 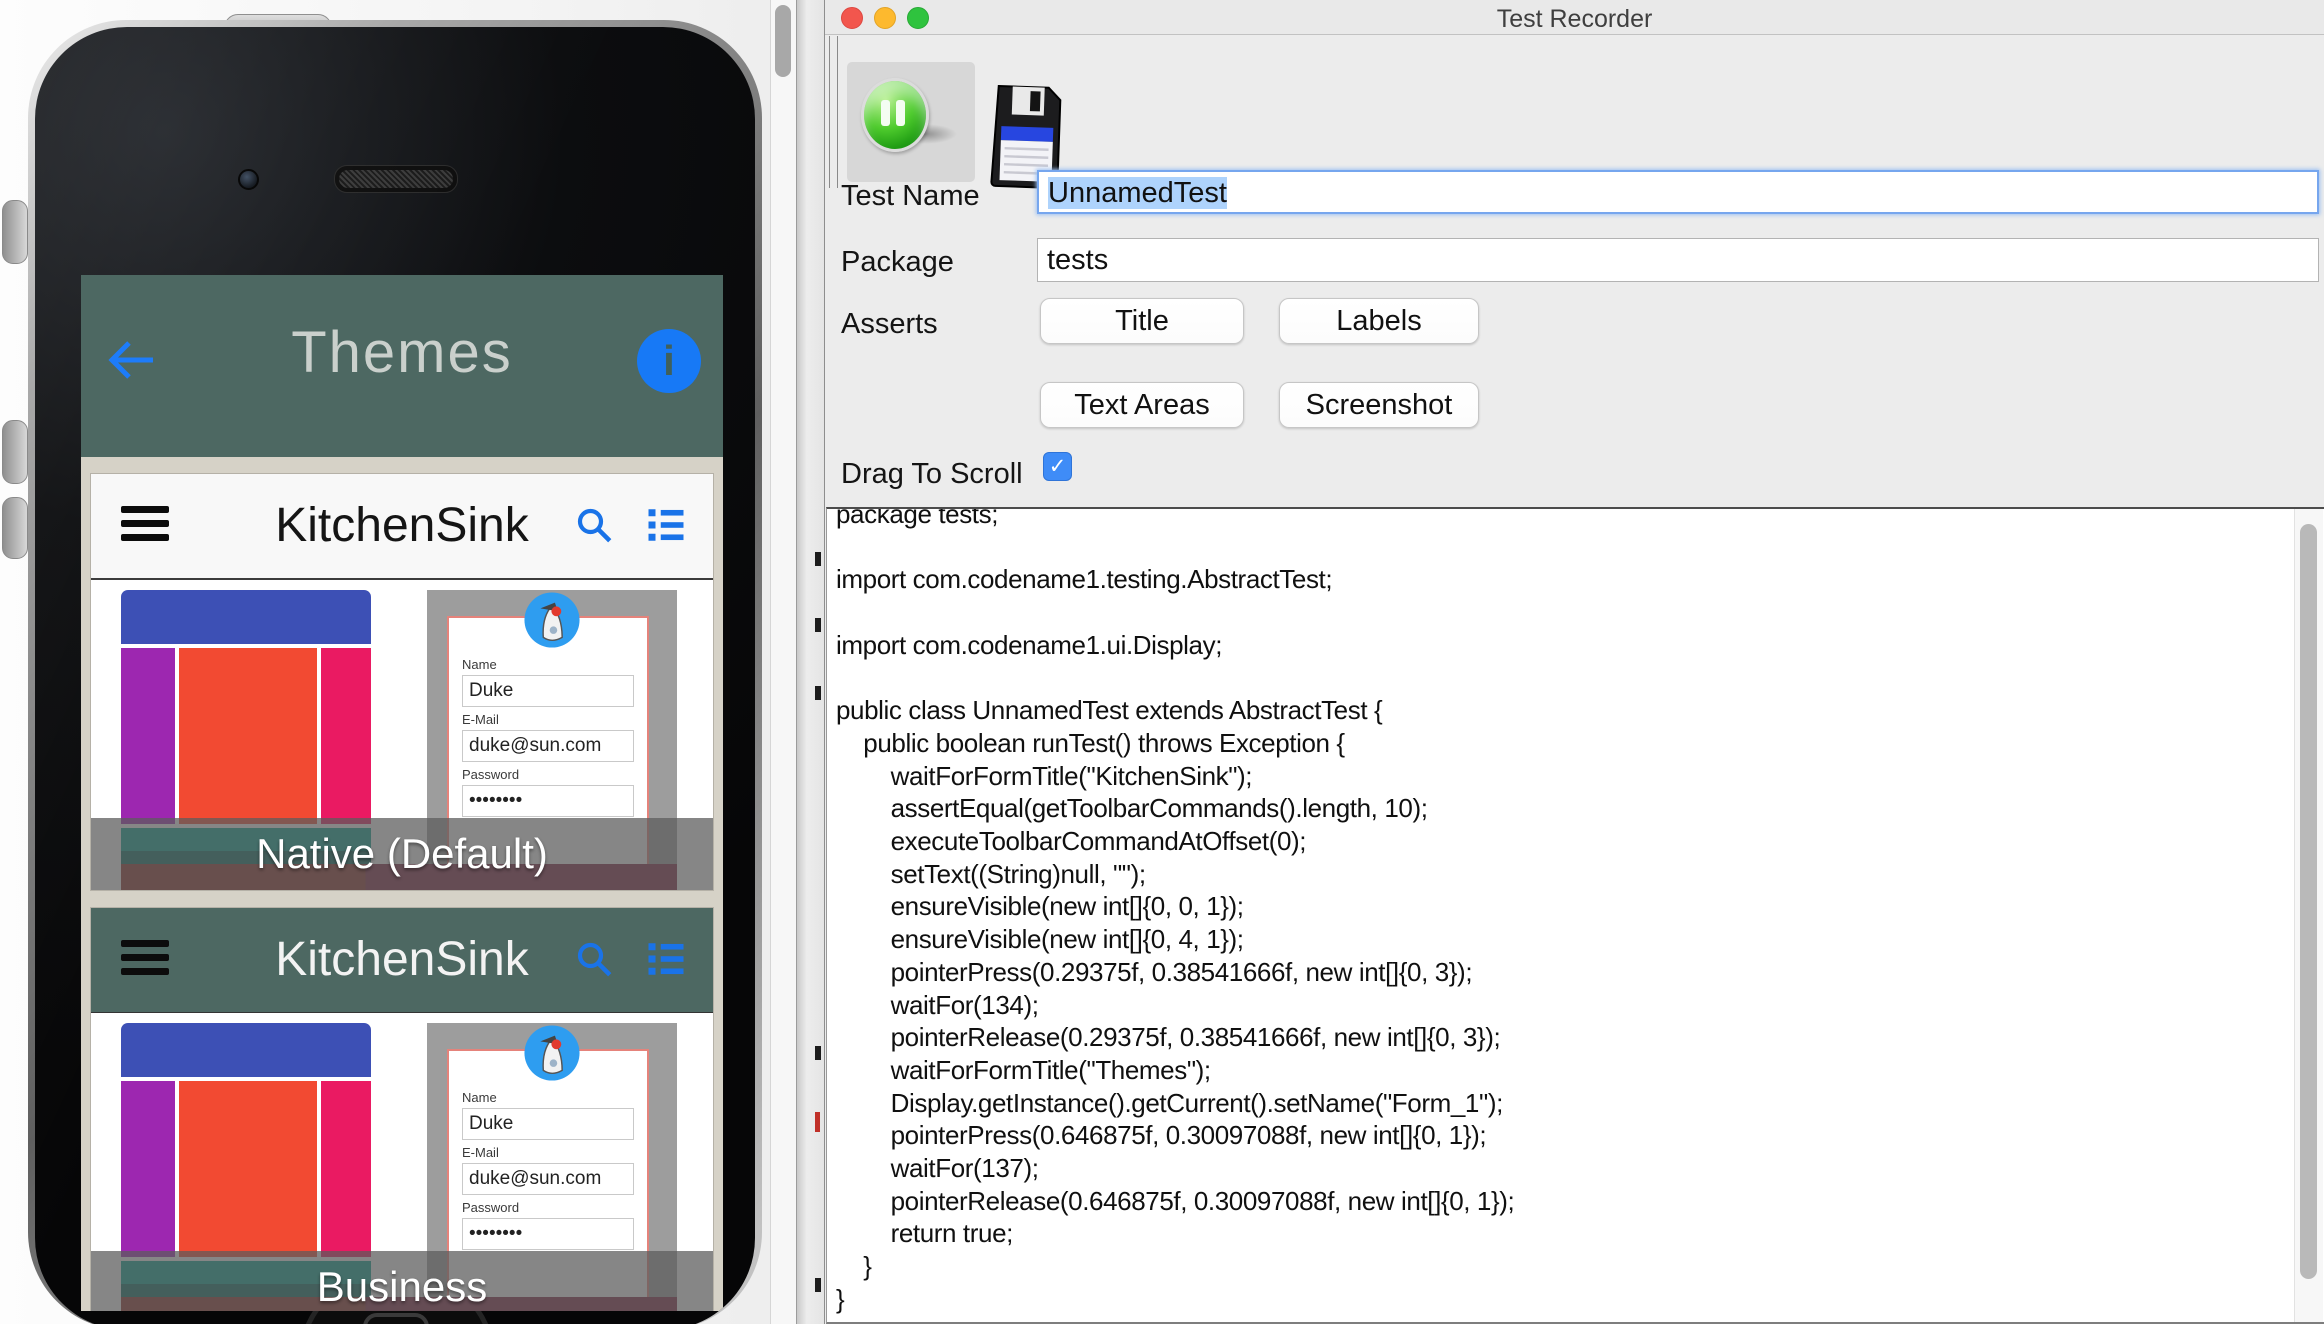 I want to click on code-line: waitFor(137);, so click(x=937, y=1168).